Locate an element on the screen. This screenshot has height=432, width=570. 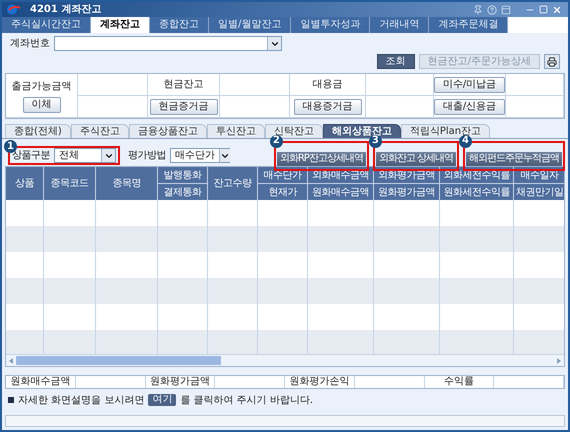
help-text: 를 클릭하여 주시기 바랍니다. is located at coordinates (247, 401).